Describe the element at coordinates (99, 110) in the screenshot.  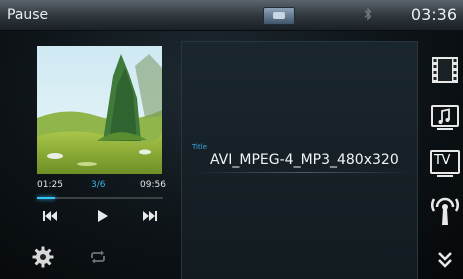
I see `album-art` at that location.